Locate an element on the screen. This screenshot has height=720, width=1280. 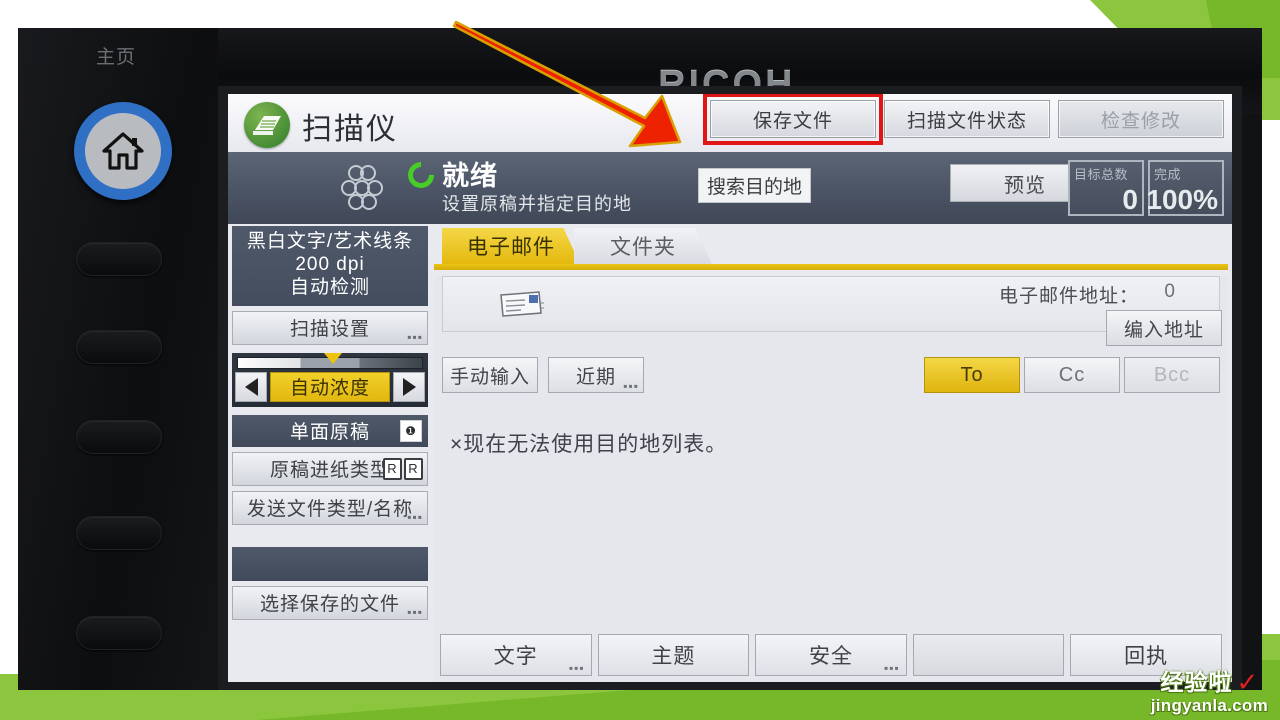
scan-settings-summary: 黑白文字/艺术线条 200 dpi 自动检测 is located at coordinates (330, 266).